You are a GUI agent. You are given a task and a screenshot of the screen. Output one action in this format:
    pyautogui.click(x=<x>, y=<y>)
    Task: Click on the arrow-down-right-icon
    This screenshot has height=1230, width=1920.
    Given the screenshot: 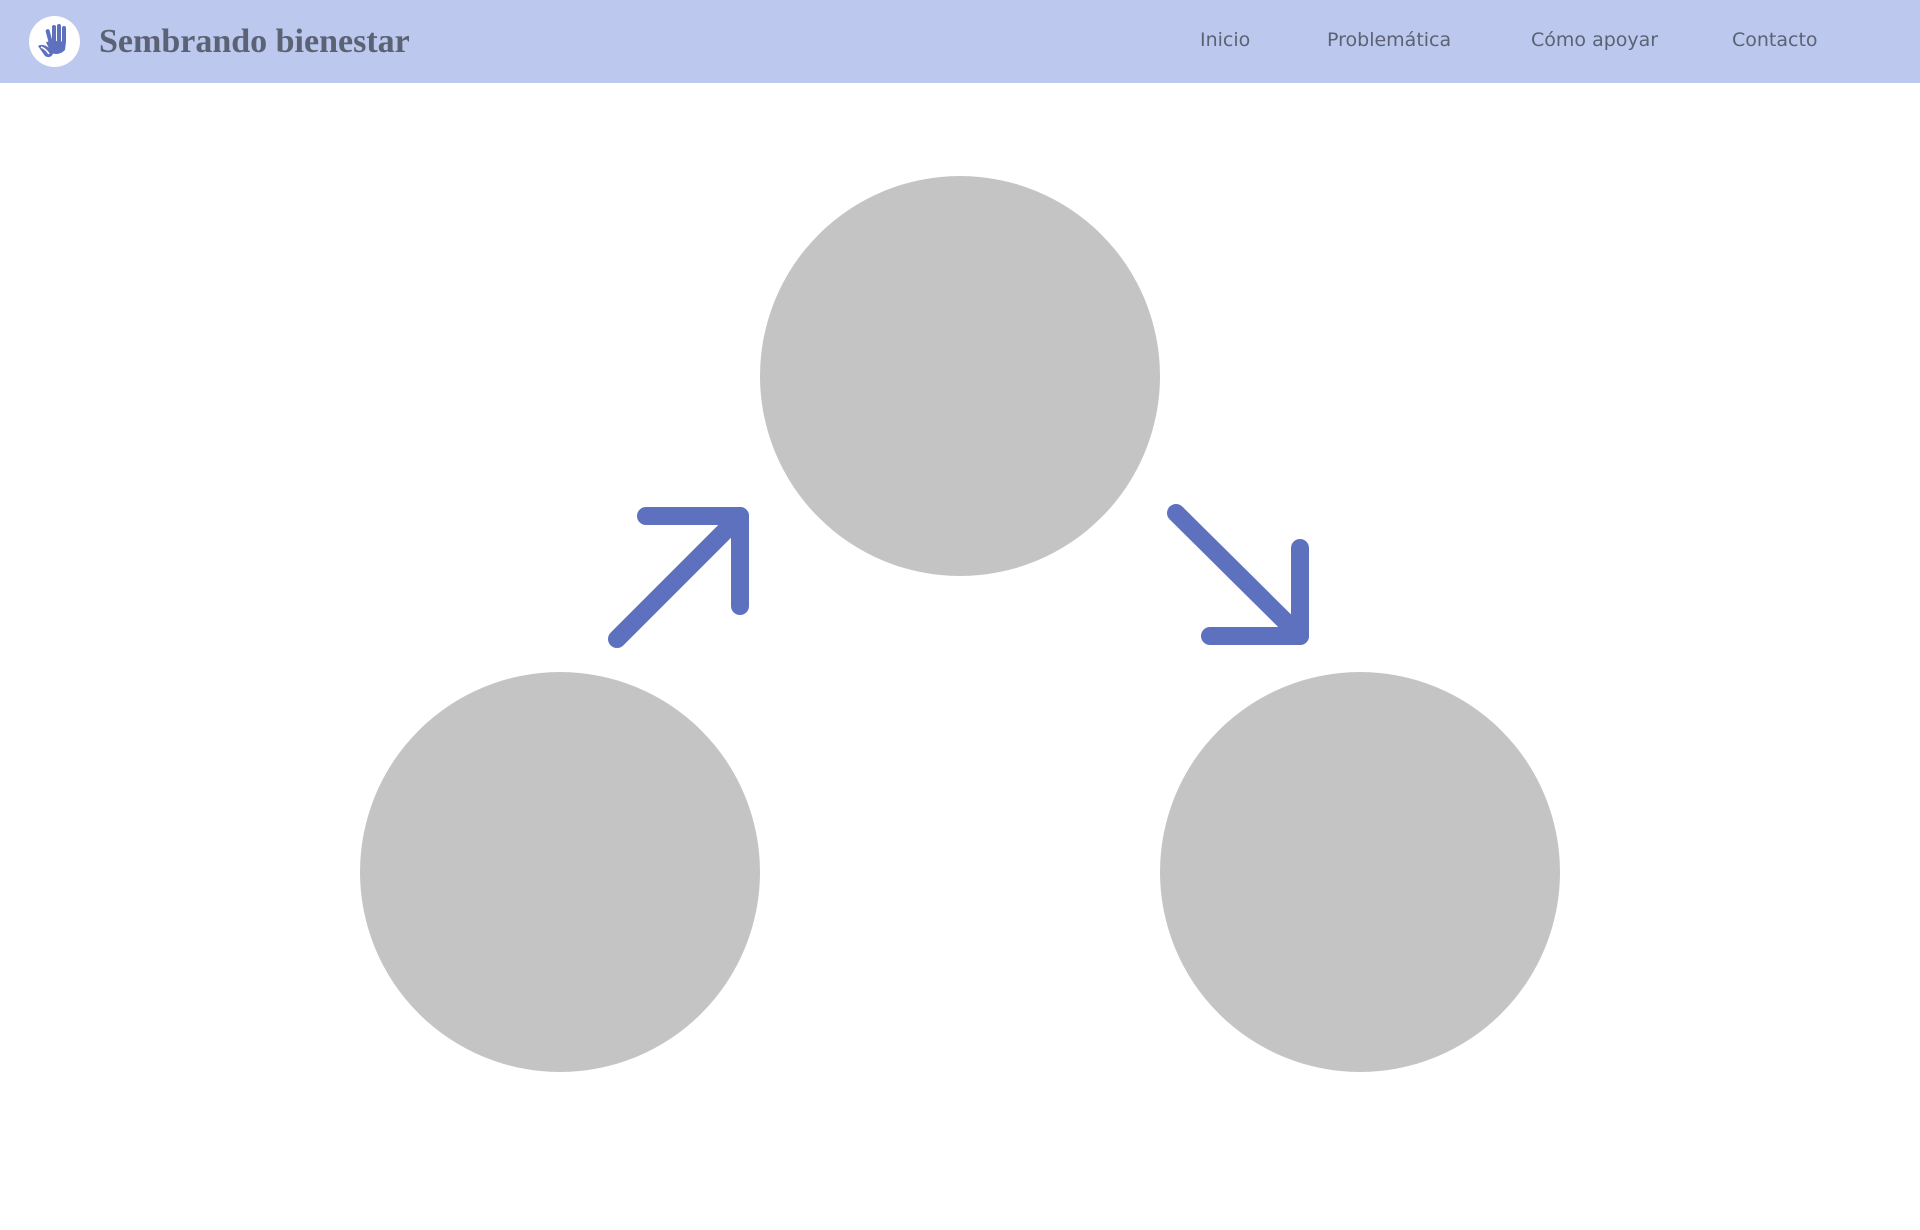 What is the action you would take?
    pyautogui.click(x=1238, y=574)
    